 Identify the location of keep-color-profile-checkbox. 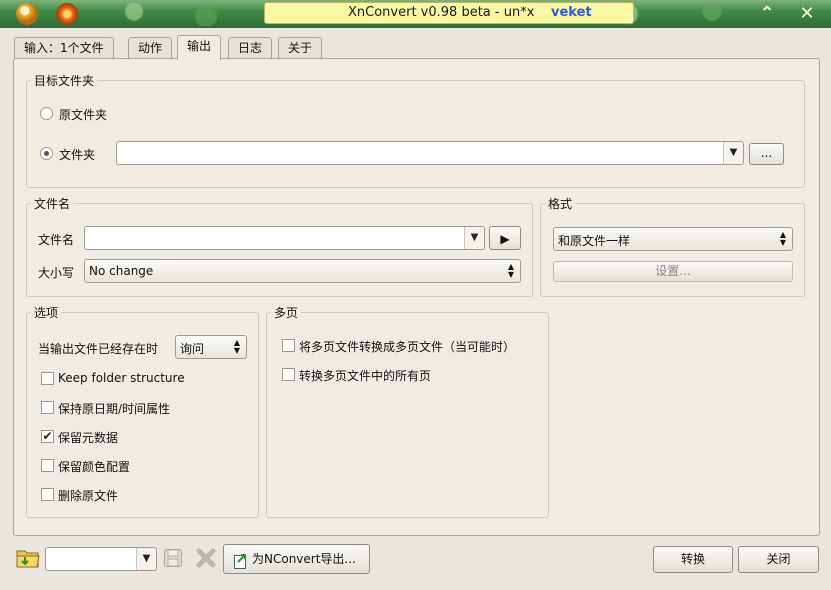
(47, 465).